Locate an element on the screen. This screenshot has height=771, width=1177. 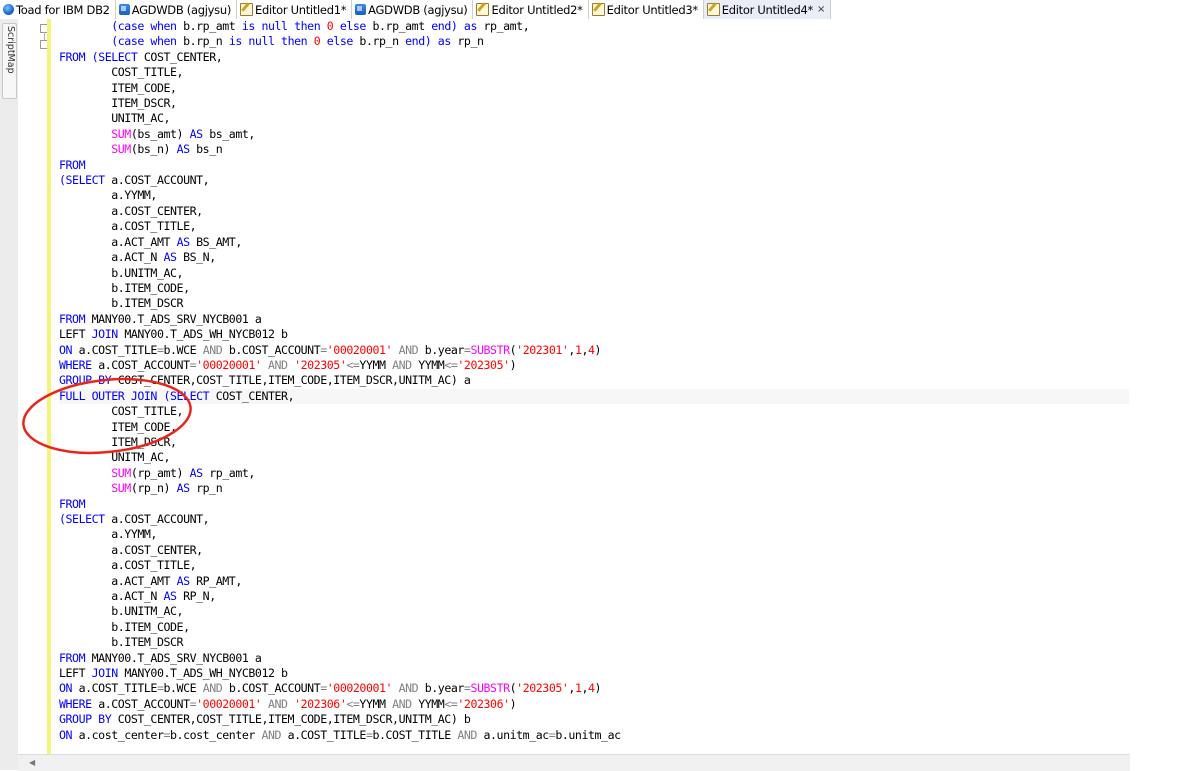
code-line: FULL OUTER JOIN (SELECT COST_CENTER, is located at coordinates (594, 396).